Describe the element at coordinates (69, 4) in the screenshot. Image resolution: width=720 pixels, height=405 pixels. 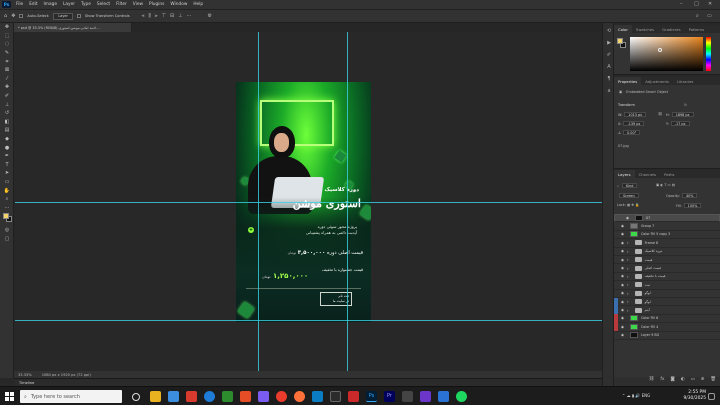
I see `menu-layer: Layer` at that location.